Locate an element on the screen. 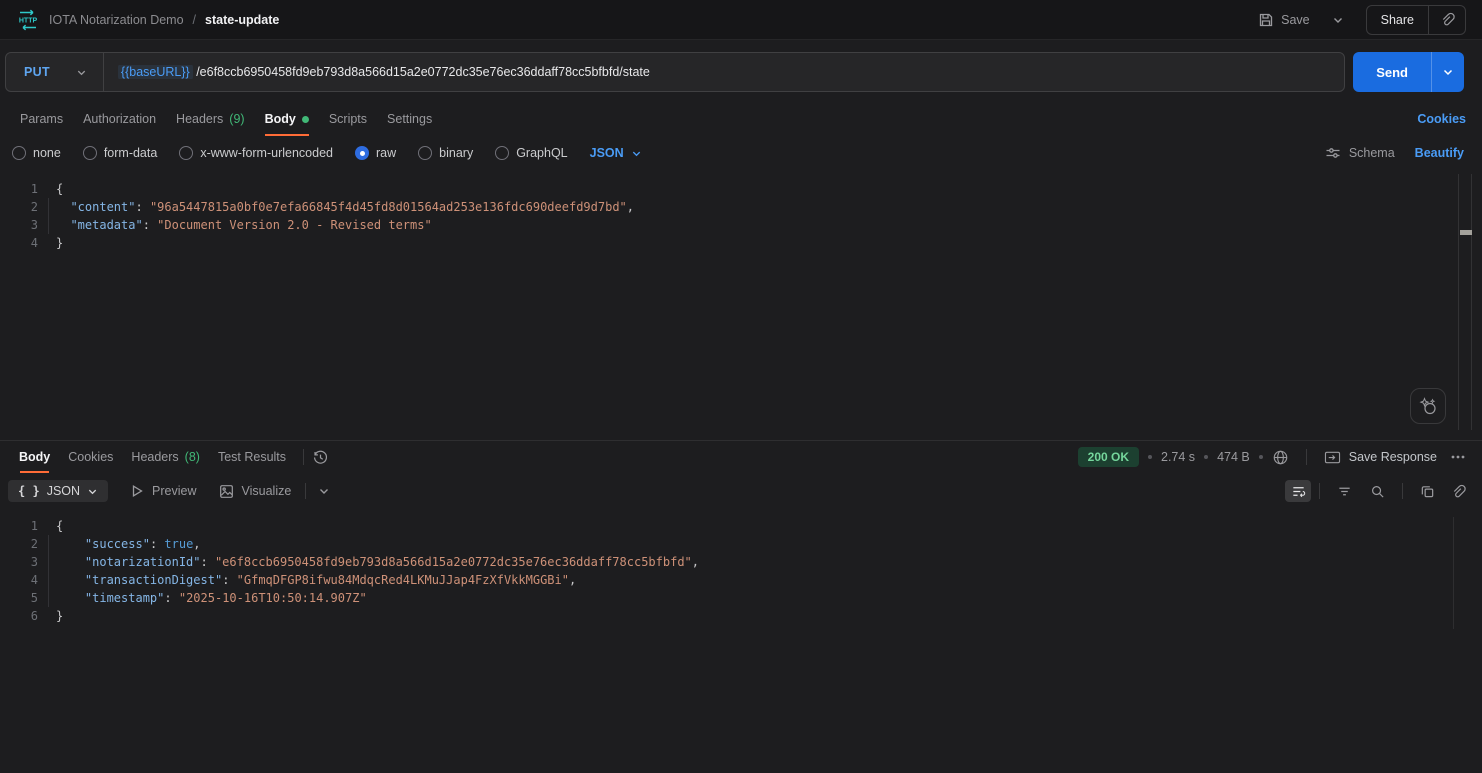 This screenshot has width=1482, height=773. more-options-icon is located at coordinates (1458, 457).